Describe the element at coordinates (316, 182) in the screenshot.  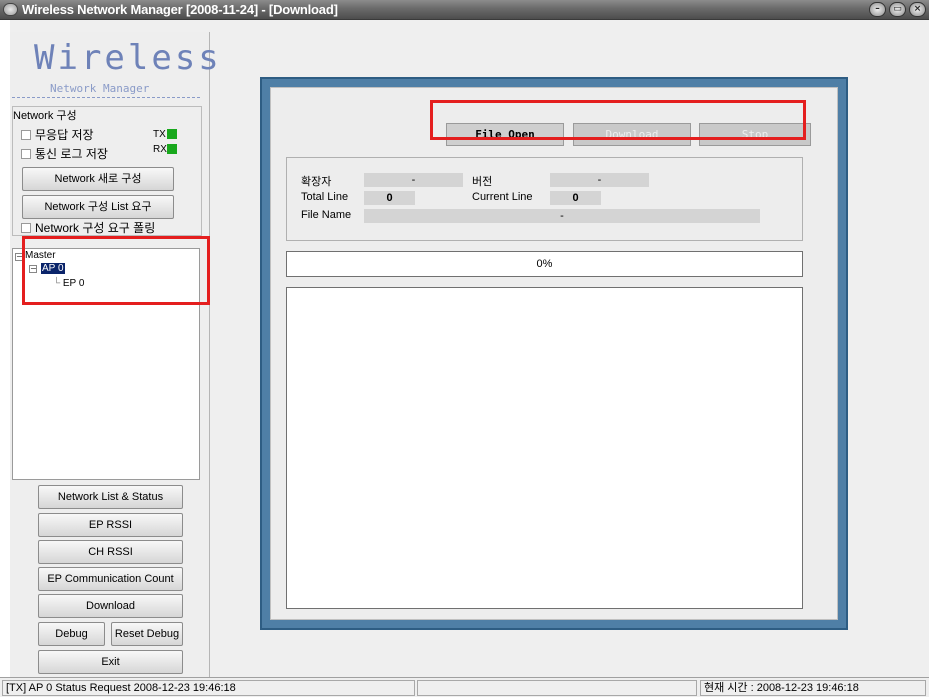
I see `extension-label: 확장자` at that location.